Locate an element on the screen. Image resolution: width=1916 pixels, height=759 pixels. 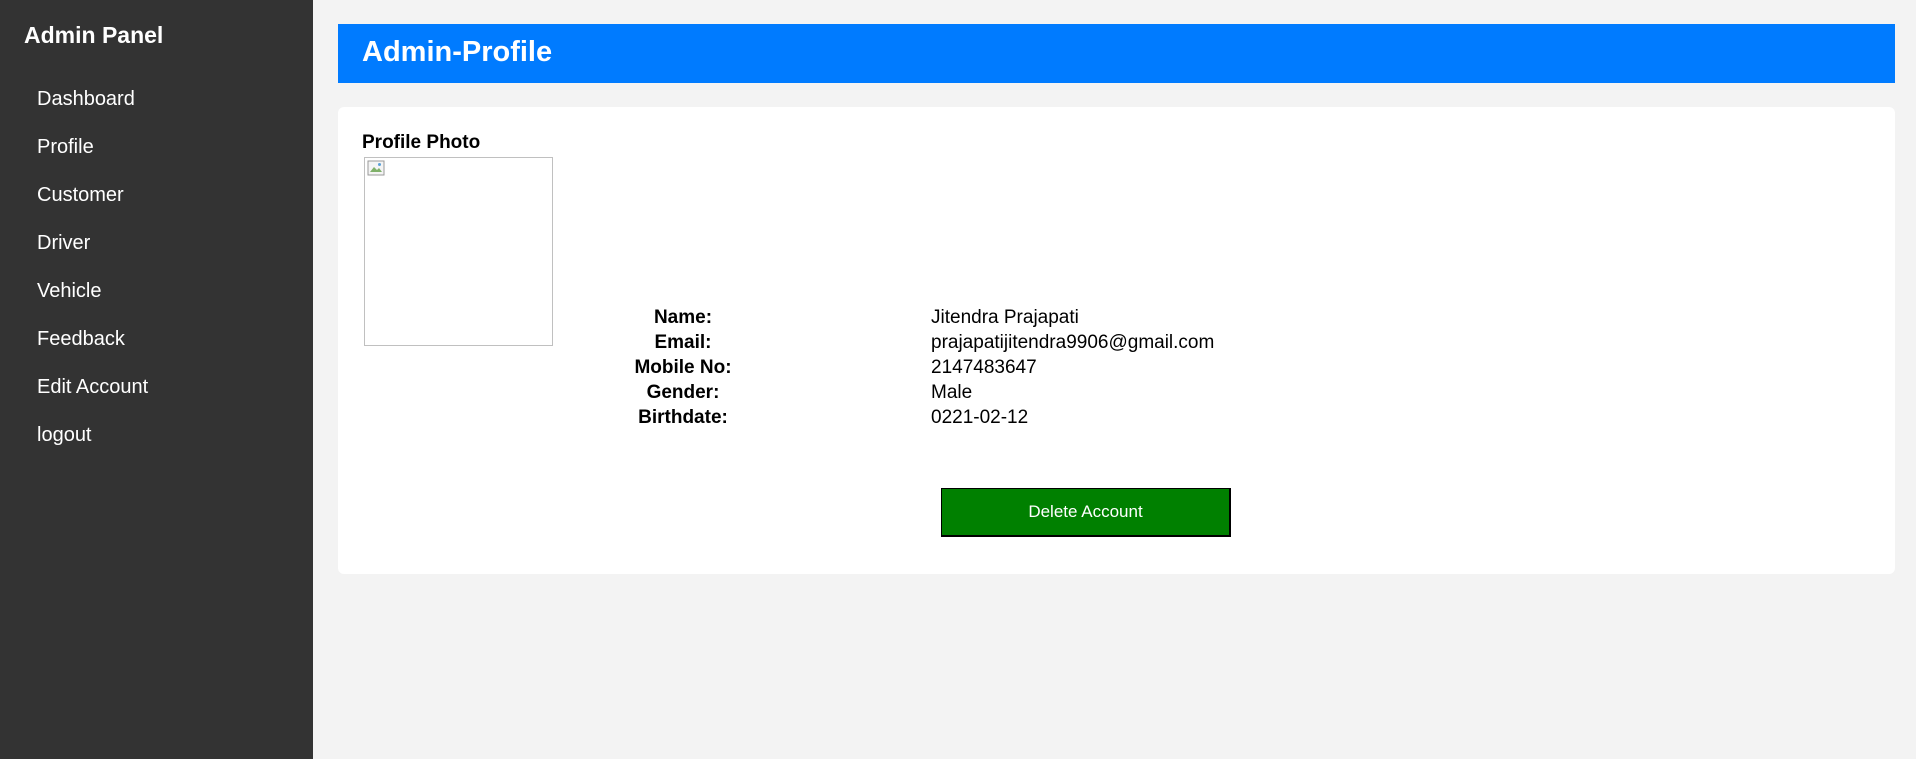
sidebar-item-feedback: Feedback is located at coordinates (92, 348).